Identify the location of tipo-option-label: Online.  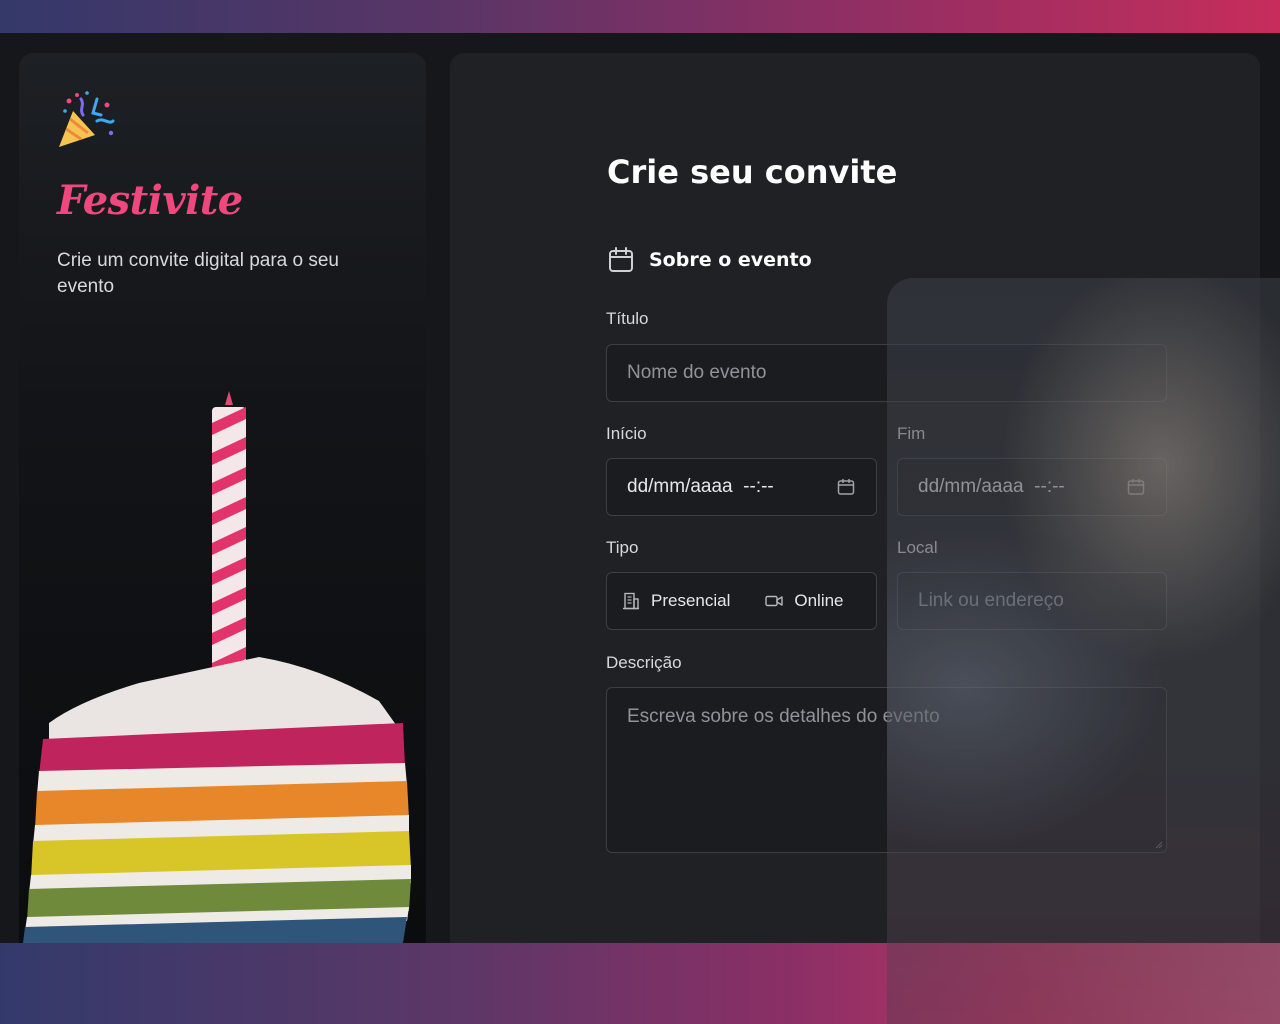
(819, 600).